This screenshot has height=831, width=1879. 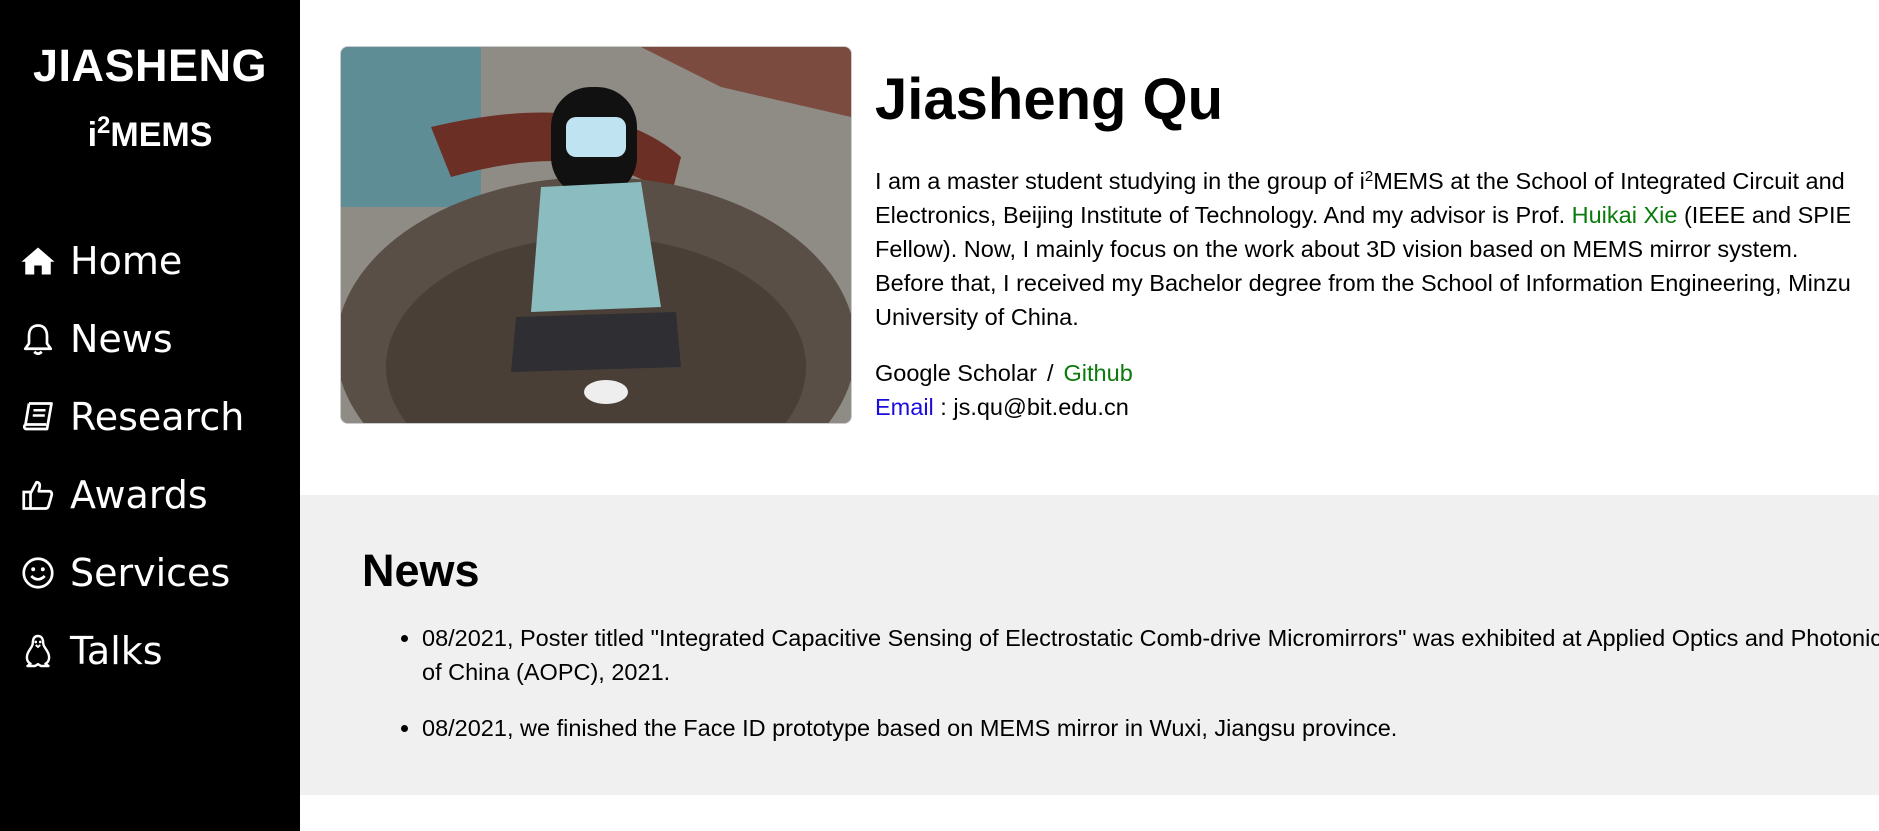 What do you see at coordinates (956, 373) in the screenshot?
I see `google-scholar-link: Google Scholar` at bounding box center [956, 373].